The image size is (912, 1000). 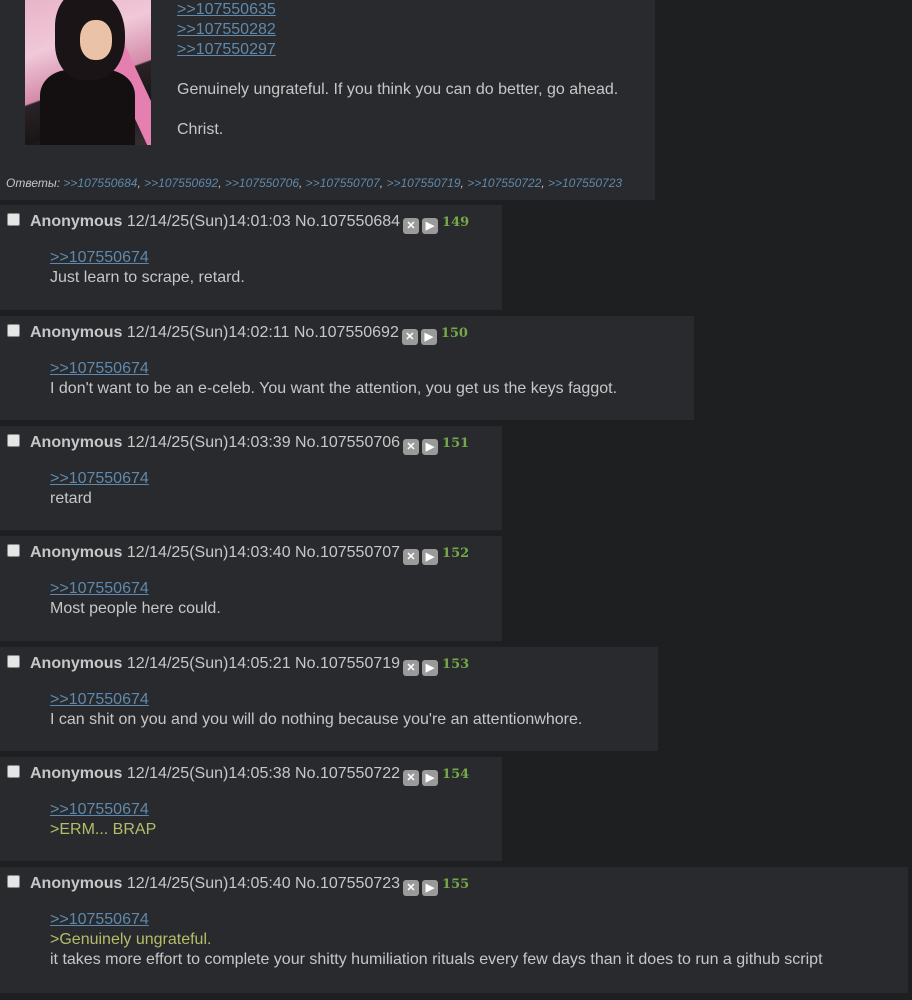 I want to click on post-date: 12/14/25(Sun)14:03:40, so click(x=208, y=552).